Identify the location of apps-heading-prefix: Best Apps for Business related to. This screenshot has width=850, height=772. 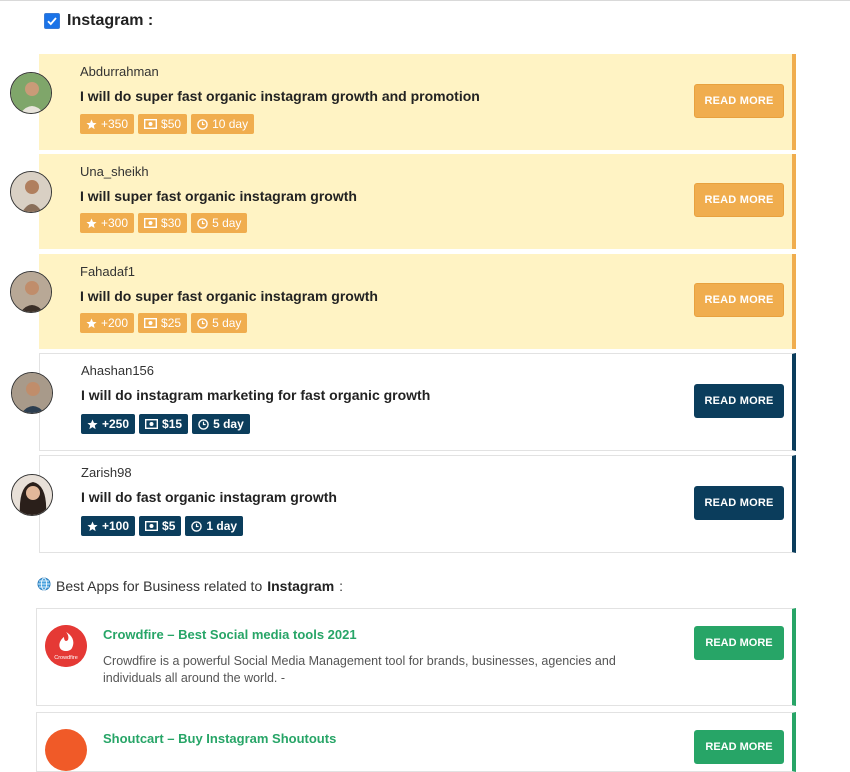
(159, 585).